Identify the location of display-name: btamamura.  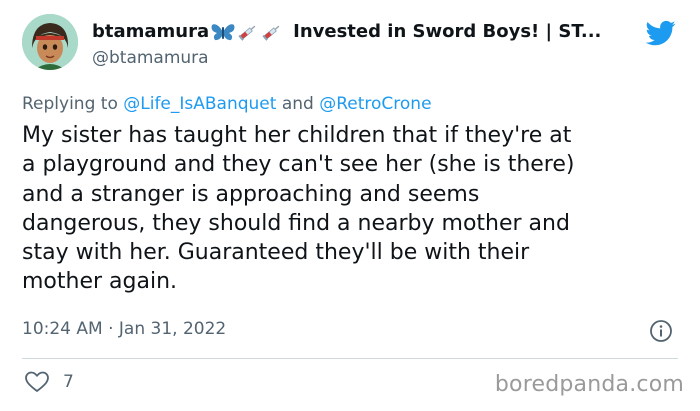
(150, 32).